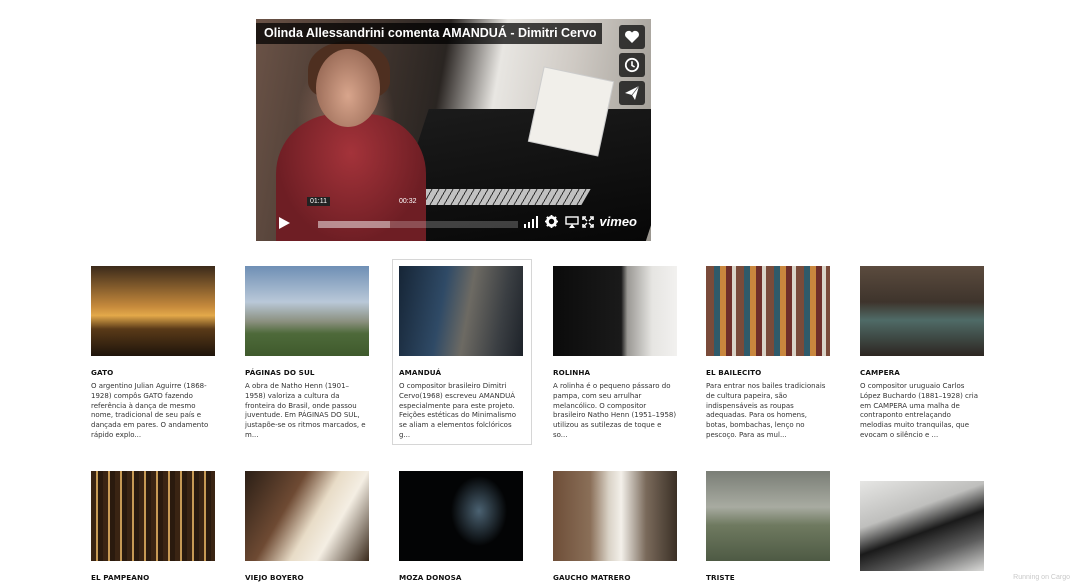 Image resolution: width=1080 pixels, height=584 pixels. What do you see at coordinates (462, 372) in the screenshot?
I see `card-title: AMANDUÁ` at bounding box center [462, 372].